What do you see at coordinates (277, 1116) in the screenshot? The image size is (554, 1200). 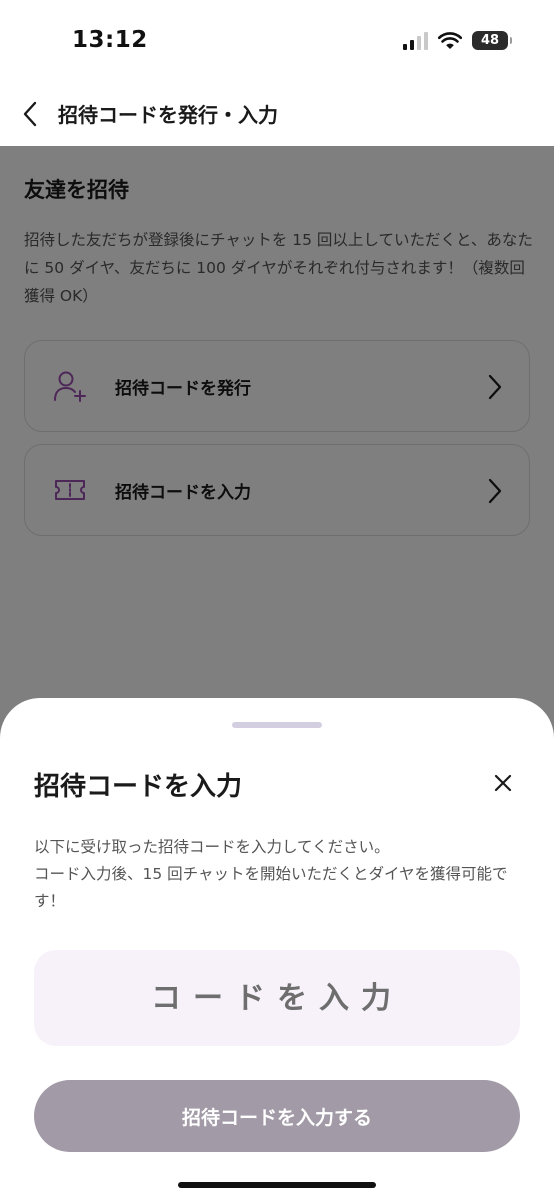 I see `submit-code-button: 招待コードを入力する` at bounding box center [277, 1116].